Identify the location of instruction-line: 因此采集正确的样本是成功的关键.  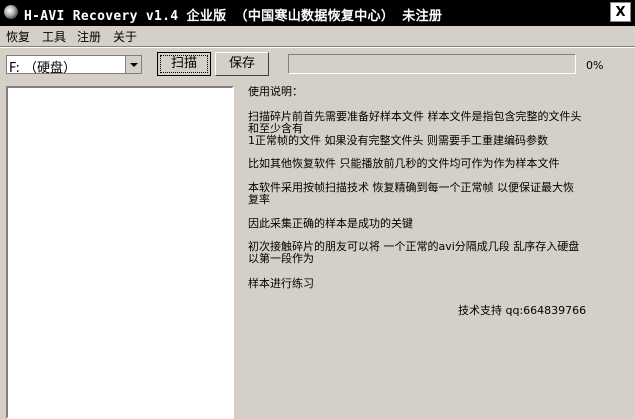
(330, 223).